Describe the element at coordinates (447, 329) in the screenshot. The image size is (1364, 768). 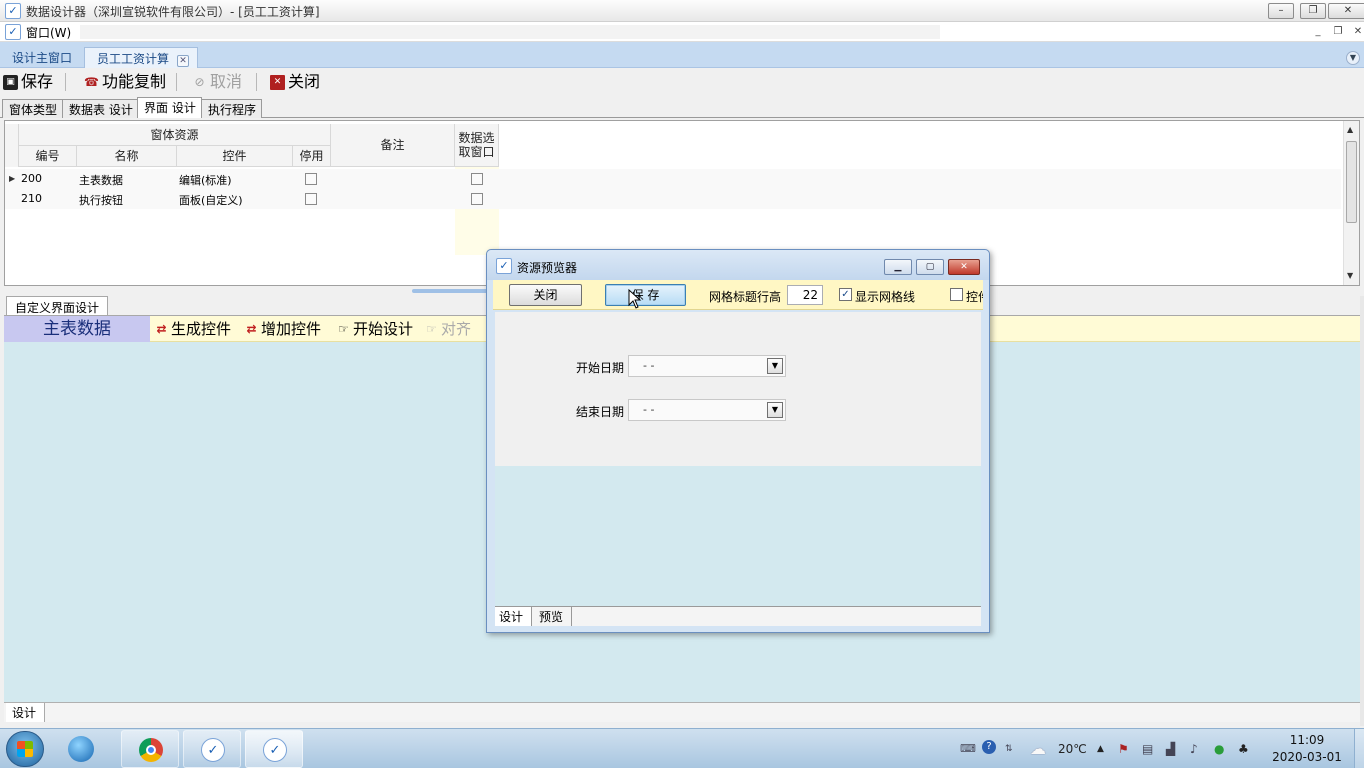
I see `align-button: ☞ 对齐` at that location.